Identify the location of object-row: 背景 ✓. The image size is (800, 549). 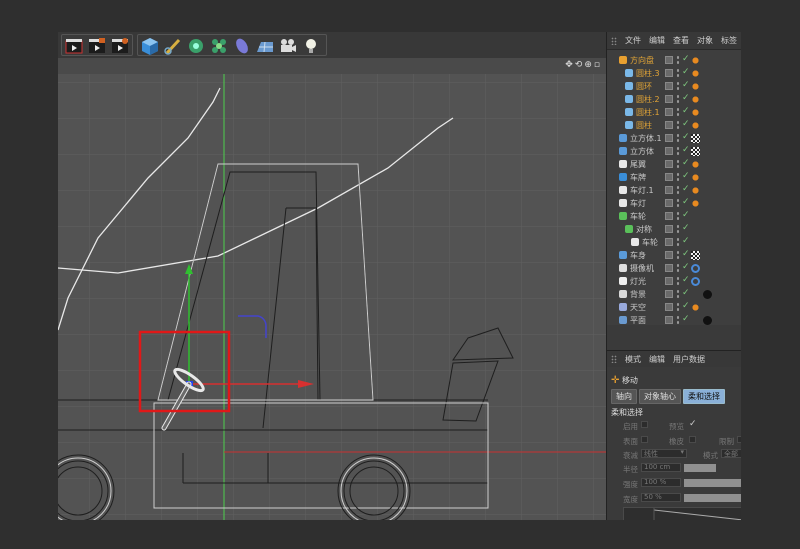
(674, 294).